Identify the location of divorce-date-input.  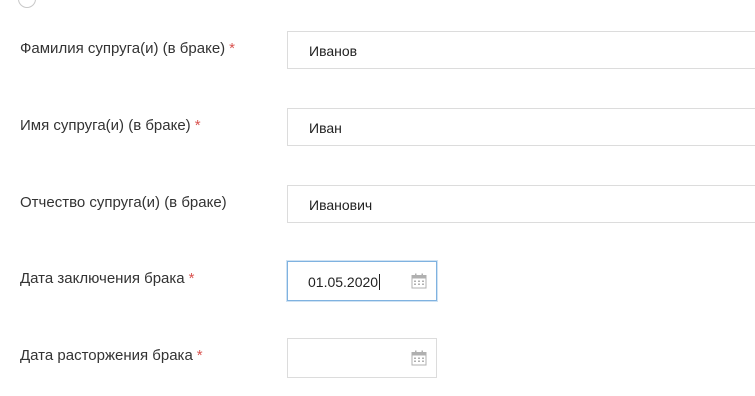
(362, 358).